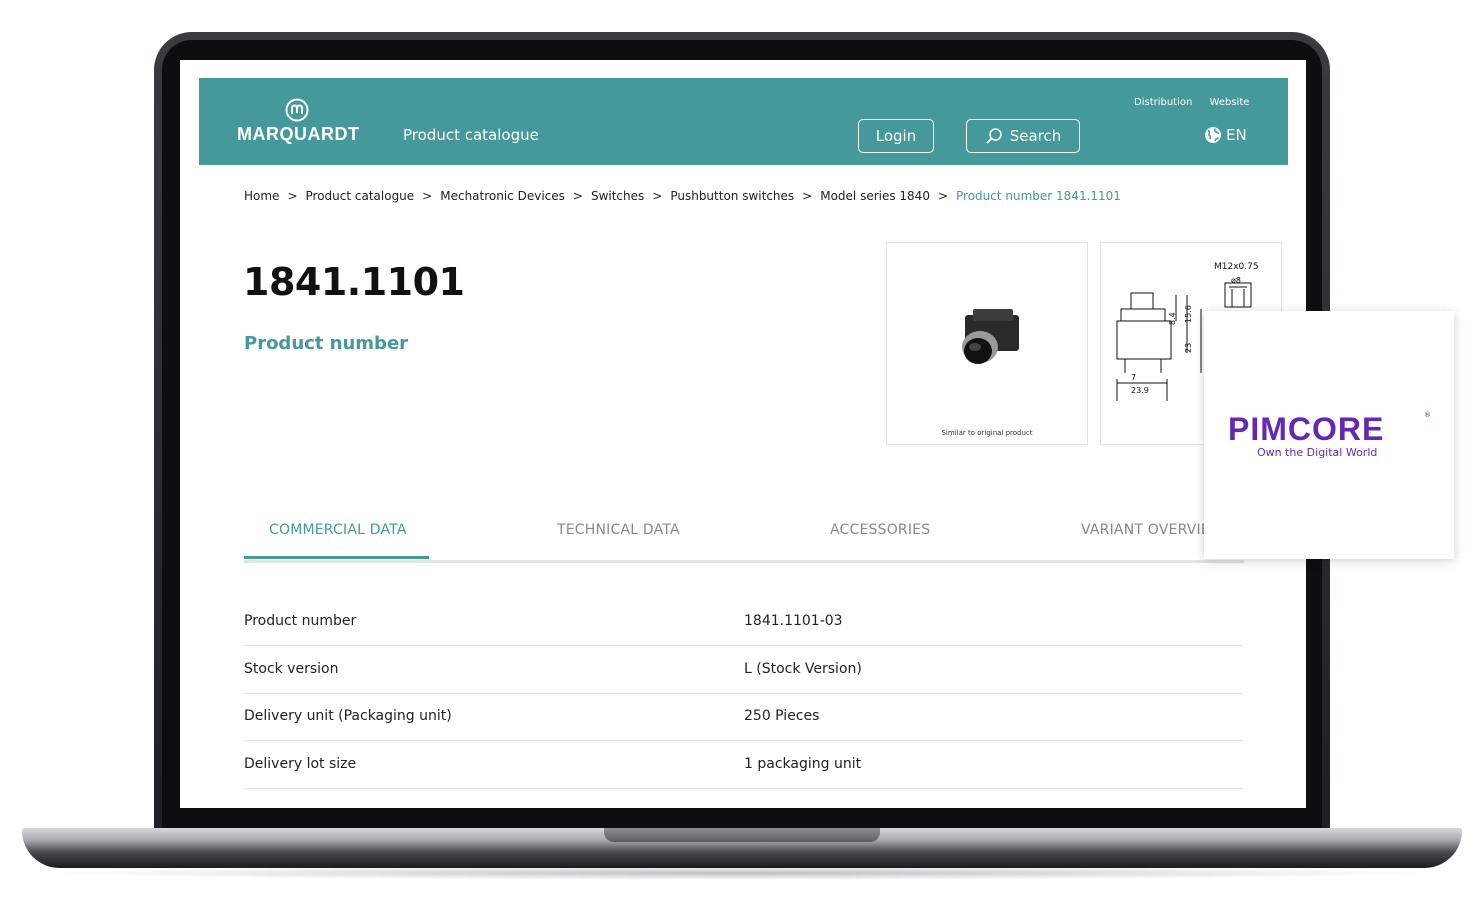 This screenshot has height=900, width=1480. I want to click on row-value: 1 packaging unit, so click(803, 764).